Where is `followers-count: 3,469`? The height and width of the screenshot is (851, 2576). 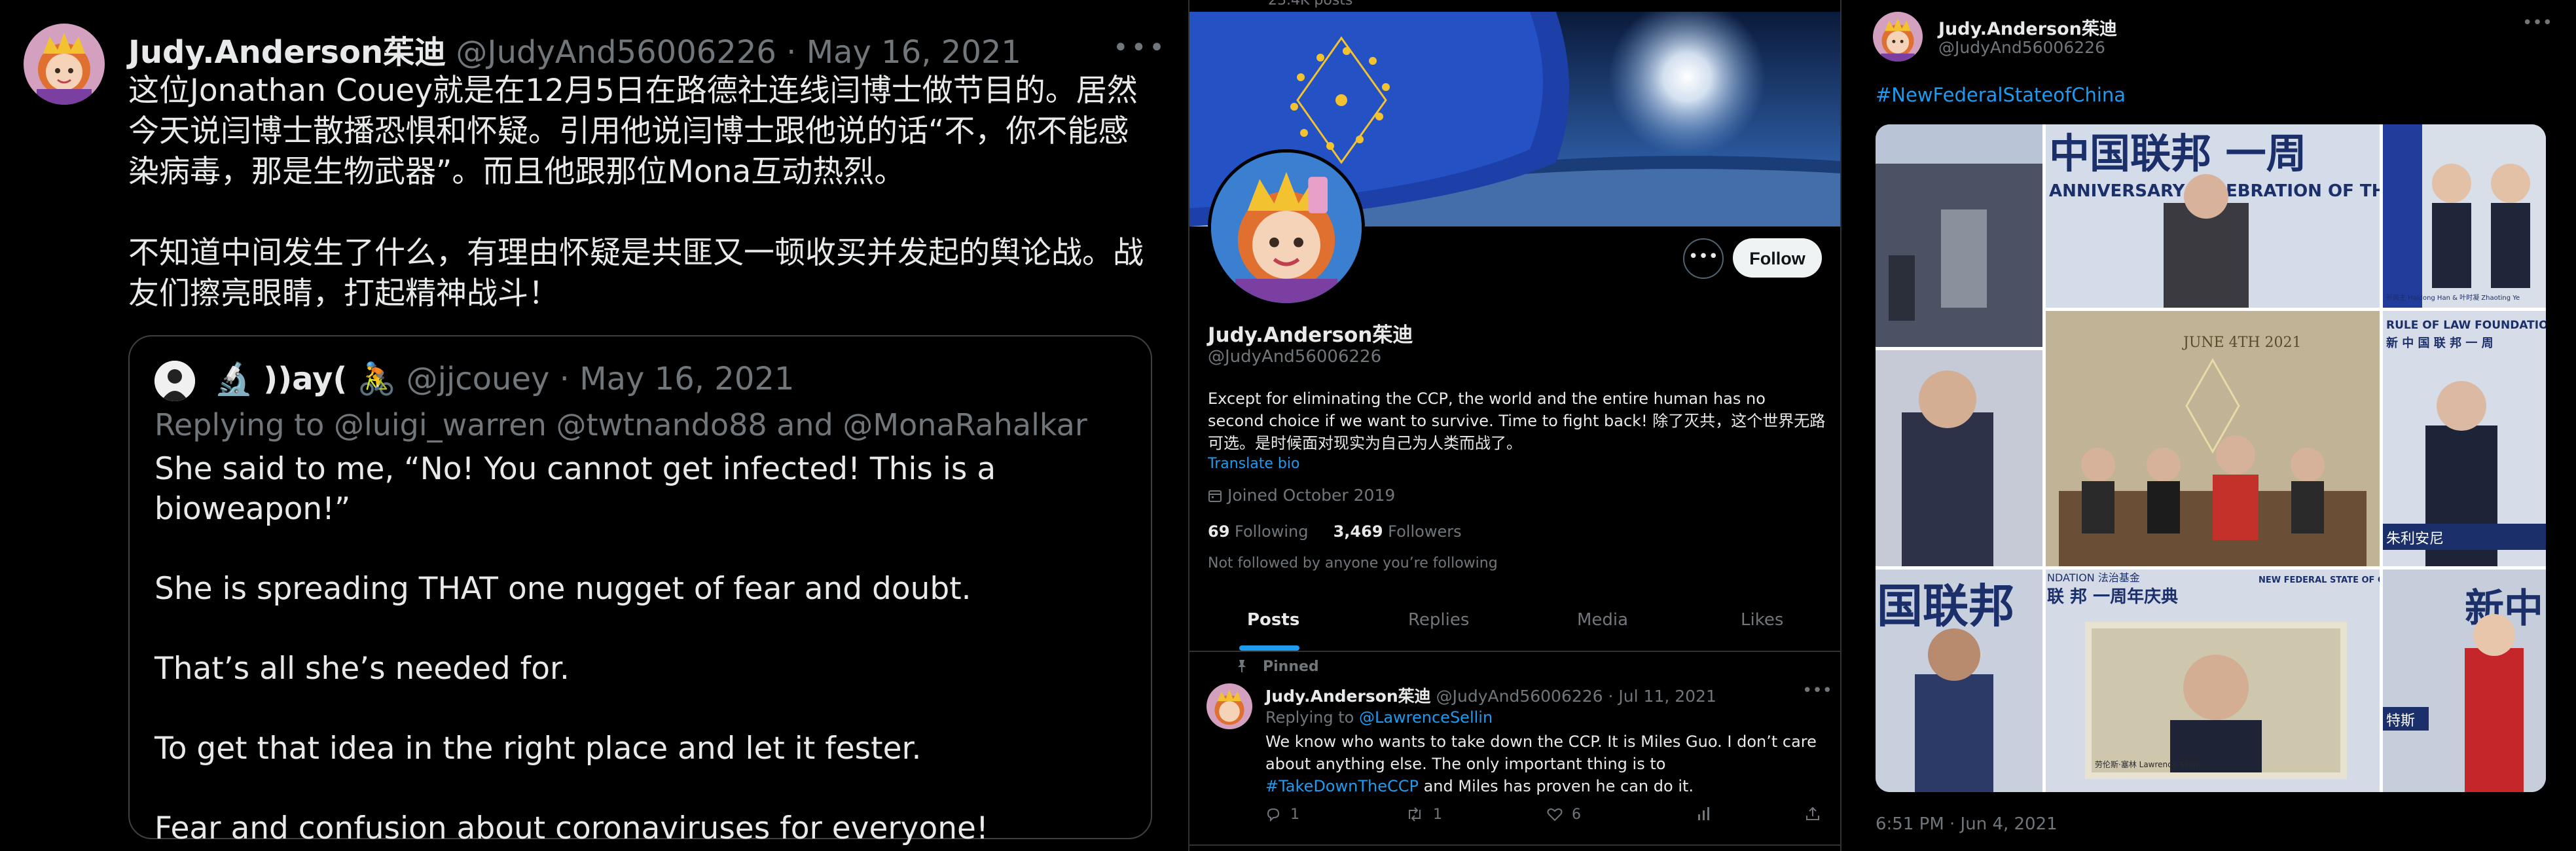
followers-count: 3,469 is located at coordinates (1358, 531).